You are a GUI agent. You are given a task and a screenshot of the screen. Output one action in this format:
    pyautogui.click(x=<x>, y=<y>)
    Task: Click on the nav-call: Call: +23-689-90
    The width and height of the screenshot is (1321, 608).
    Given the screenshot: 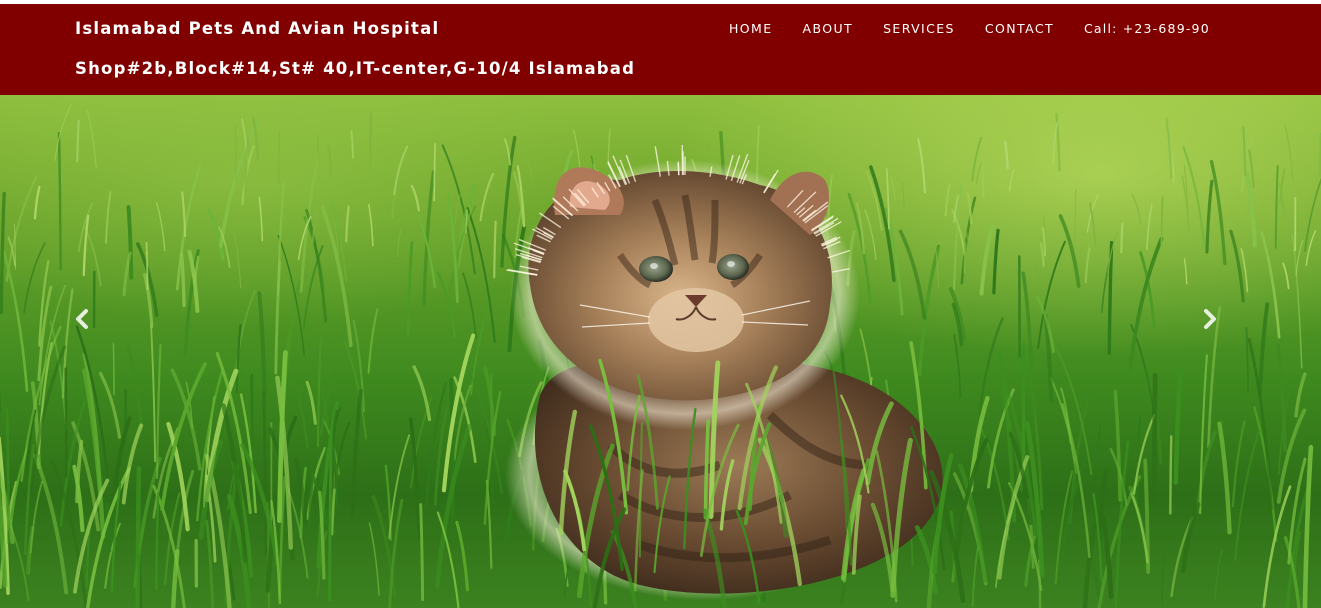 What is the action you would take?
    pyautogui.click(x=1147, y=29)
    